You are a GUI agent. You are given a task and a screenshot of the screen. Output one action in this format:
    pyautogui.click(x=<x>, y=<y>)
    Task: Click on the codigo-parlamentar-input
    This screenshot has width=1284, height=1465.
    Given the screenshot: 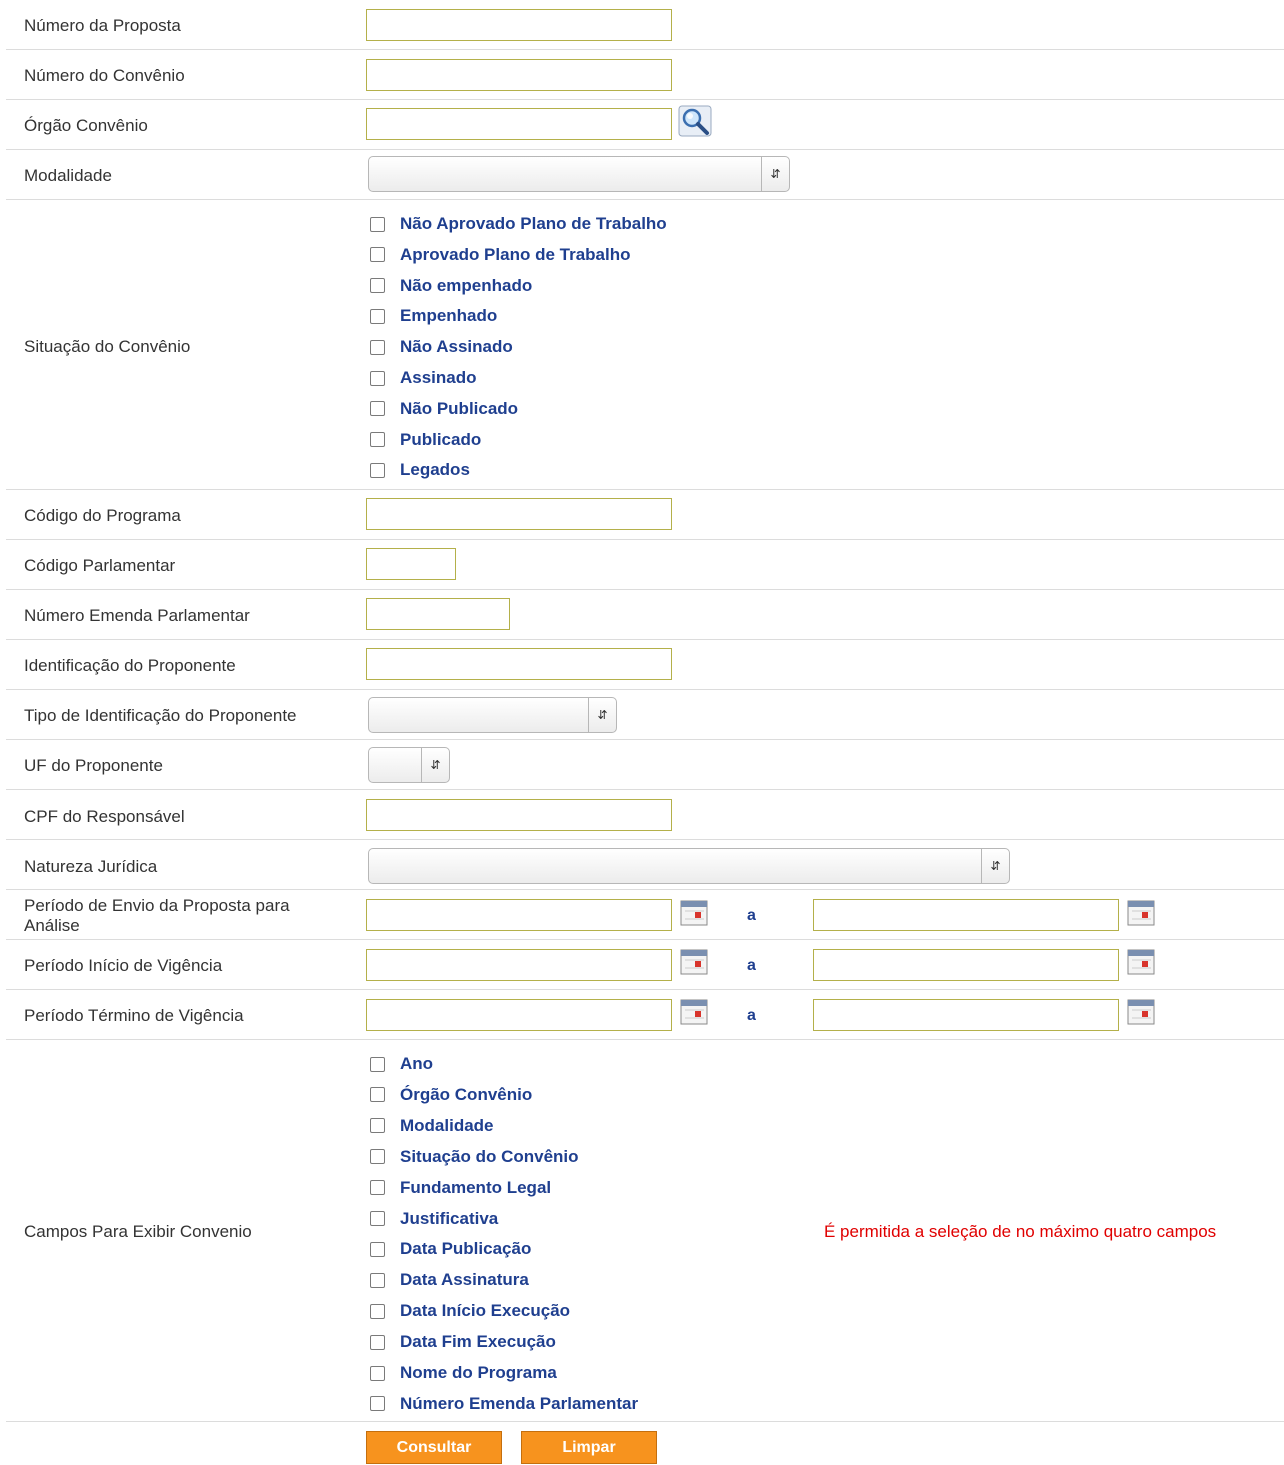 What is the action you would take?
    pyautogui.click(x=411, y=564)
    